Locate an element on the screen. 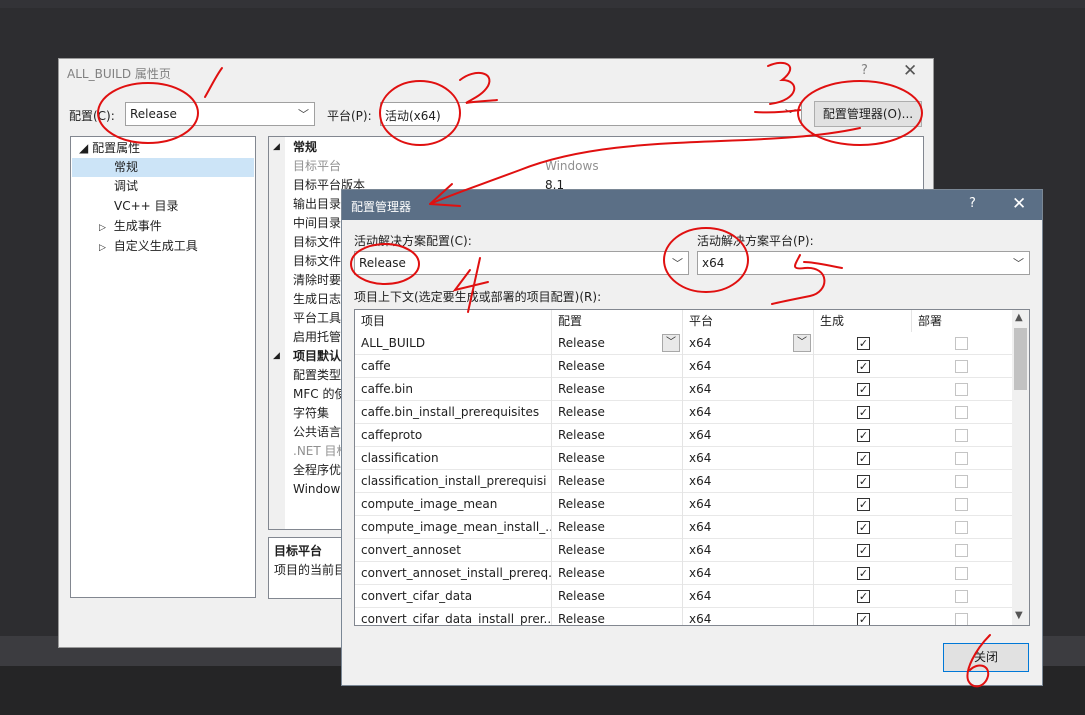 The image size is (1085, 715). platform-select: 活动(x64) ﹀ is located at coordinates (591, 114).